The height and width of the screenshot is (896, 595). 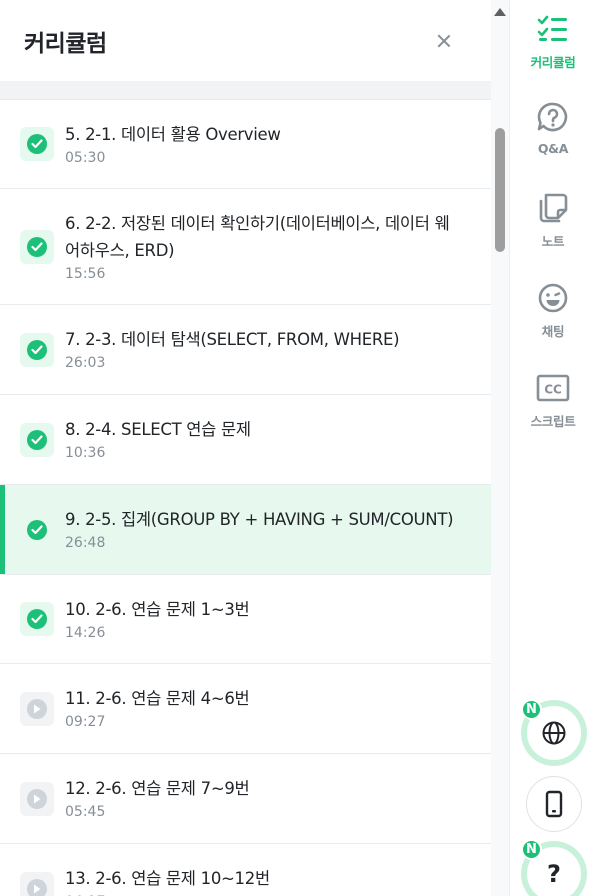 I want to click on panel-header: 커리큘럼, so click(x=245, y=40).